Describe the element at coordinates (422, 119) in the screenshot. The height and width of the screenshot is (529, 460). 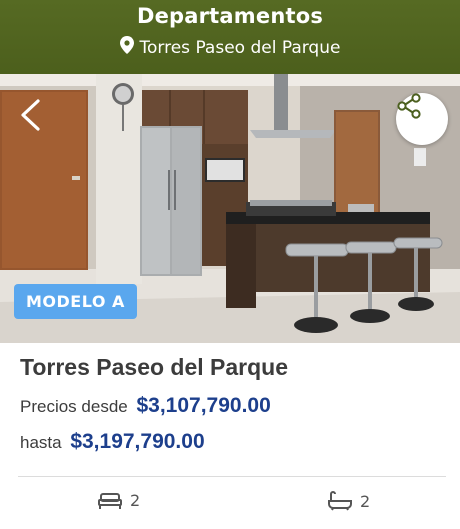
I see `share-button` at that location.